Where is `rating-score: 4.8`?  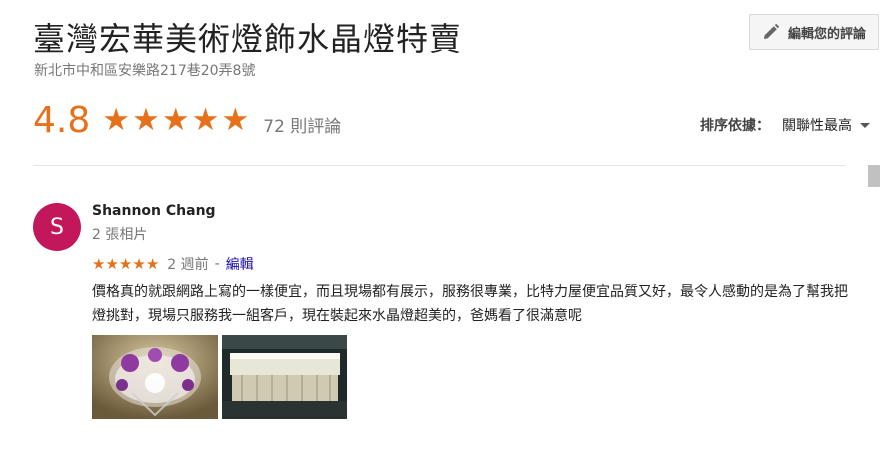
rating-score: 4.8 is located at coordinates (62, 120).